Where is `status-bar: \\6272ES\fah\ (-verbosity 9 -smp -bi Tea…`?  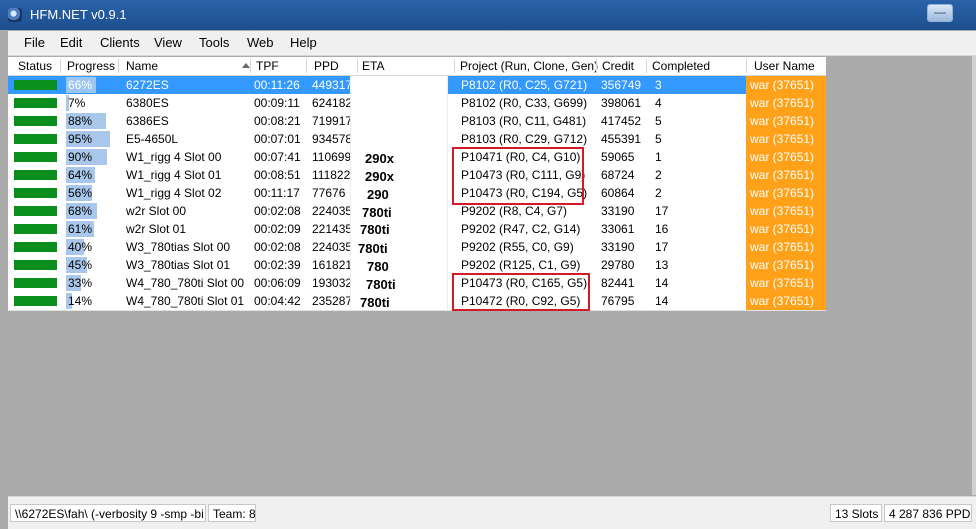 status-bar: \\6272ES\fah\ (-verbosity 9 -smp -bi Tea… is located at coordinates (492, 512).